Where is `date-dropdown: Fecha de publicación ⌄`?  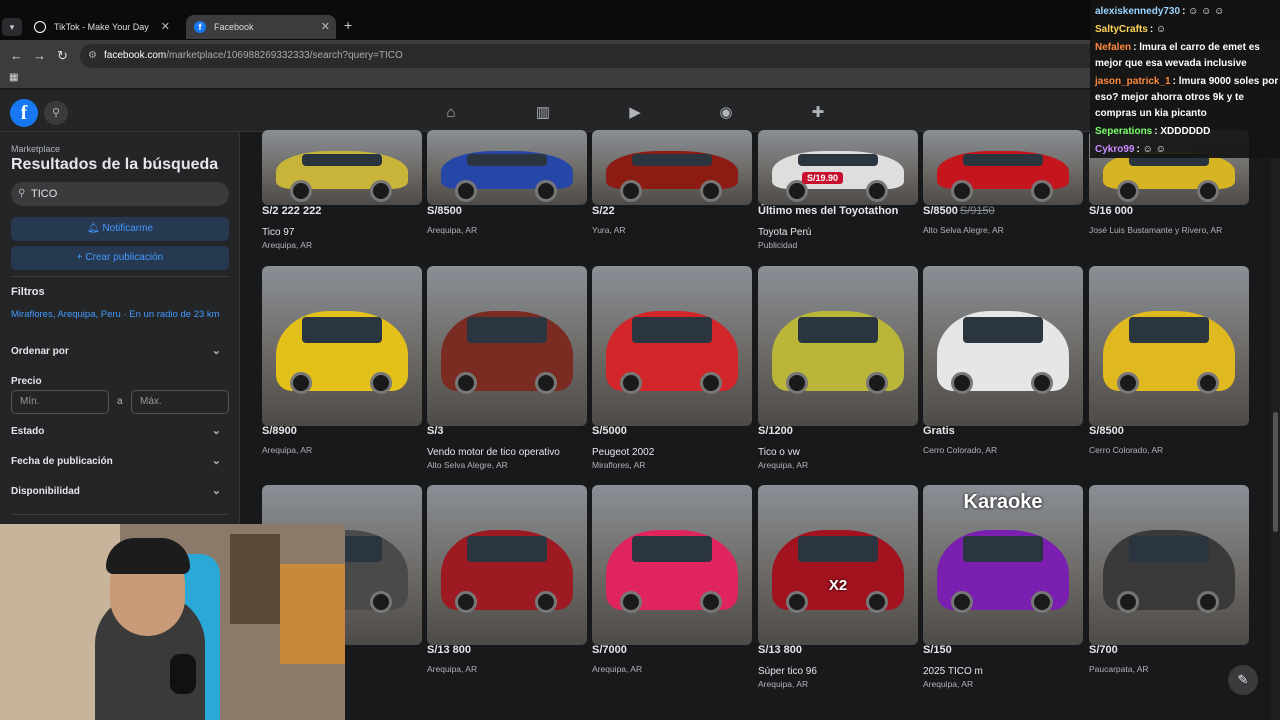 date-dropdown: Fecha de publicación ⌄ is located at coordinates (118, 461).